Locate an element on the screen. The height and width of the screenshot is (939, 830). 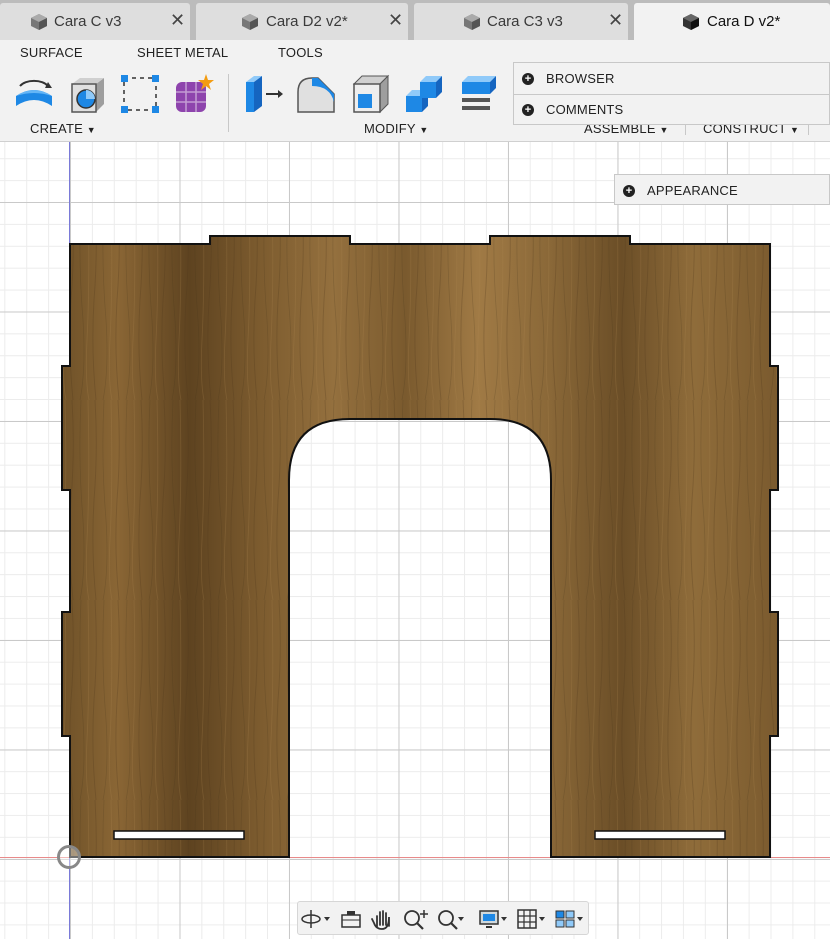
orbit-icon is located at coordinates (315, 919).